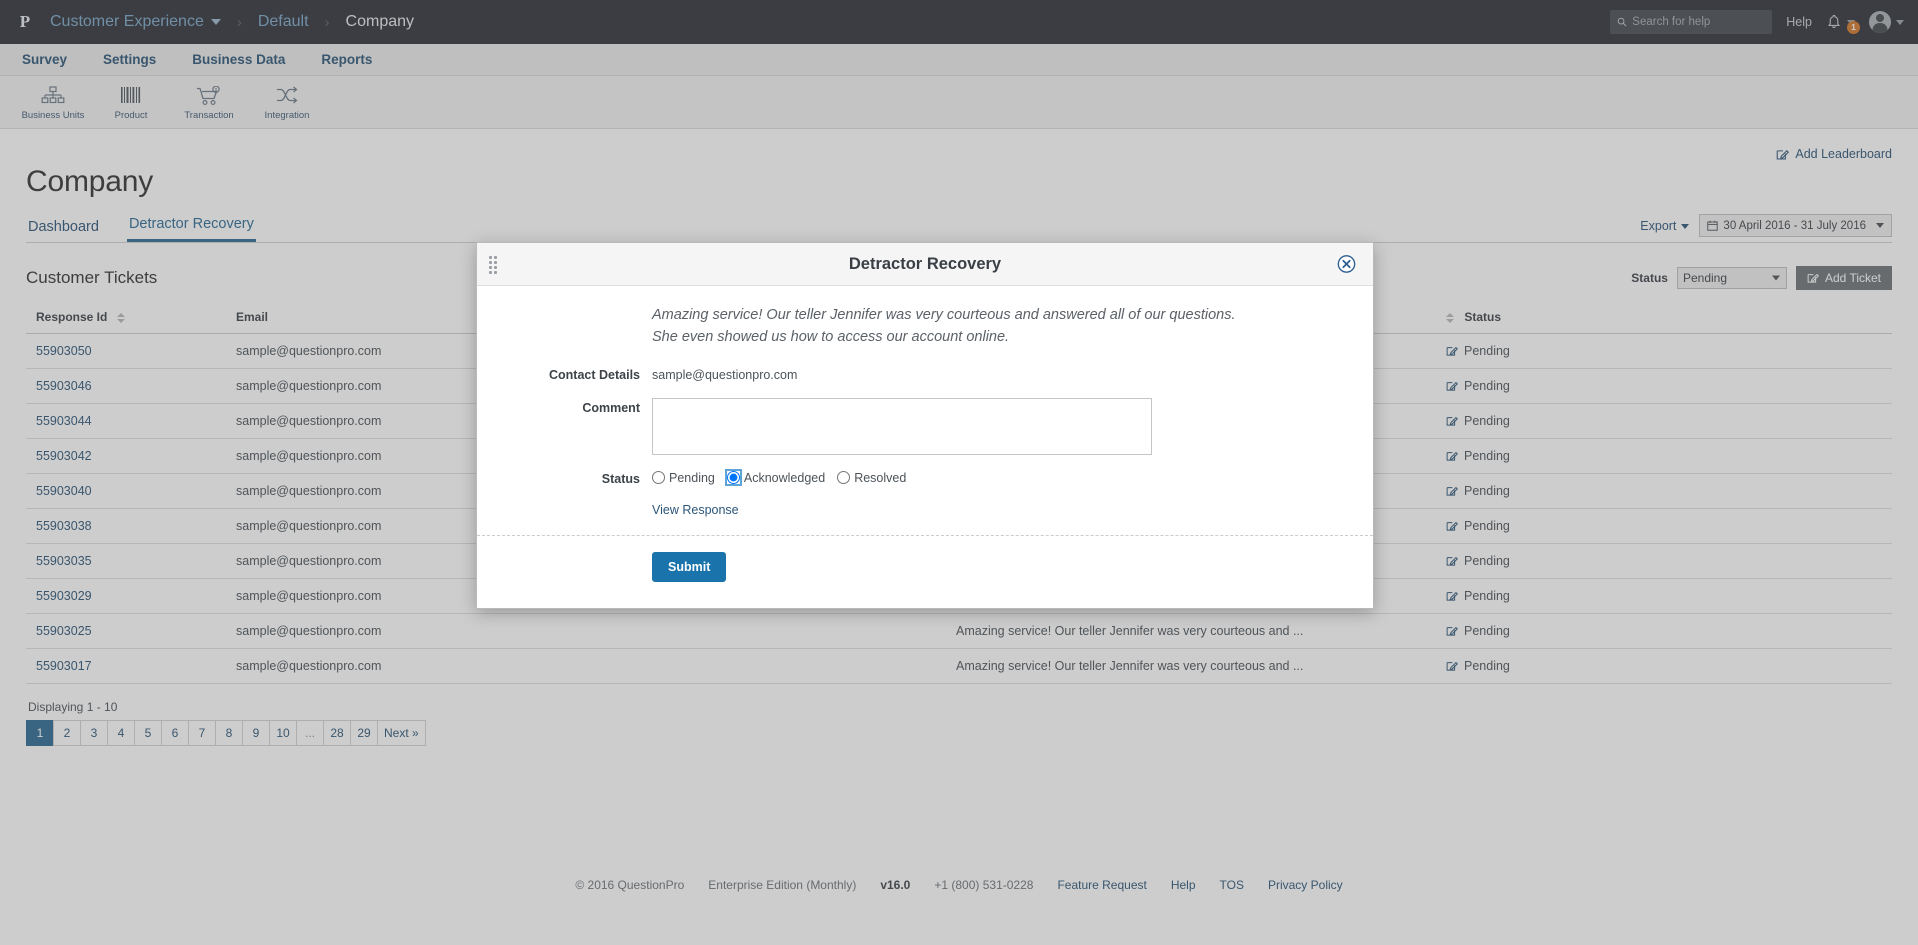 Image resolution: width=1918 pixels, height=945 pixels. I want to click on status-radio-pending, so click(658, 478).